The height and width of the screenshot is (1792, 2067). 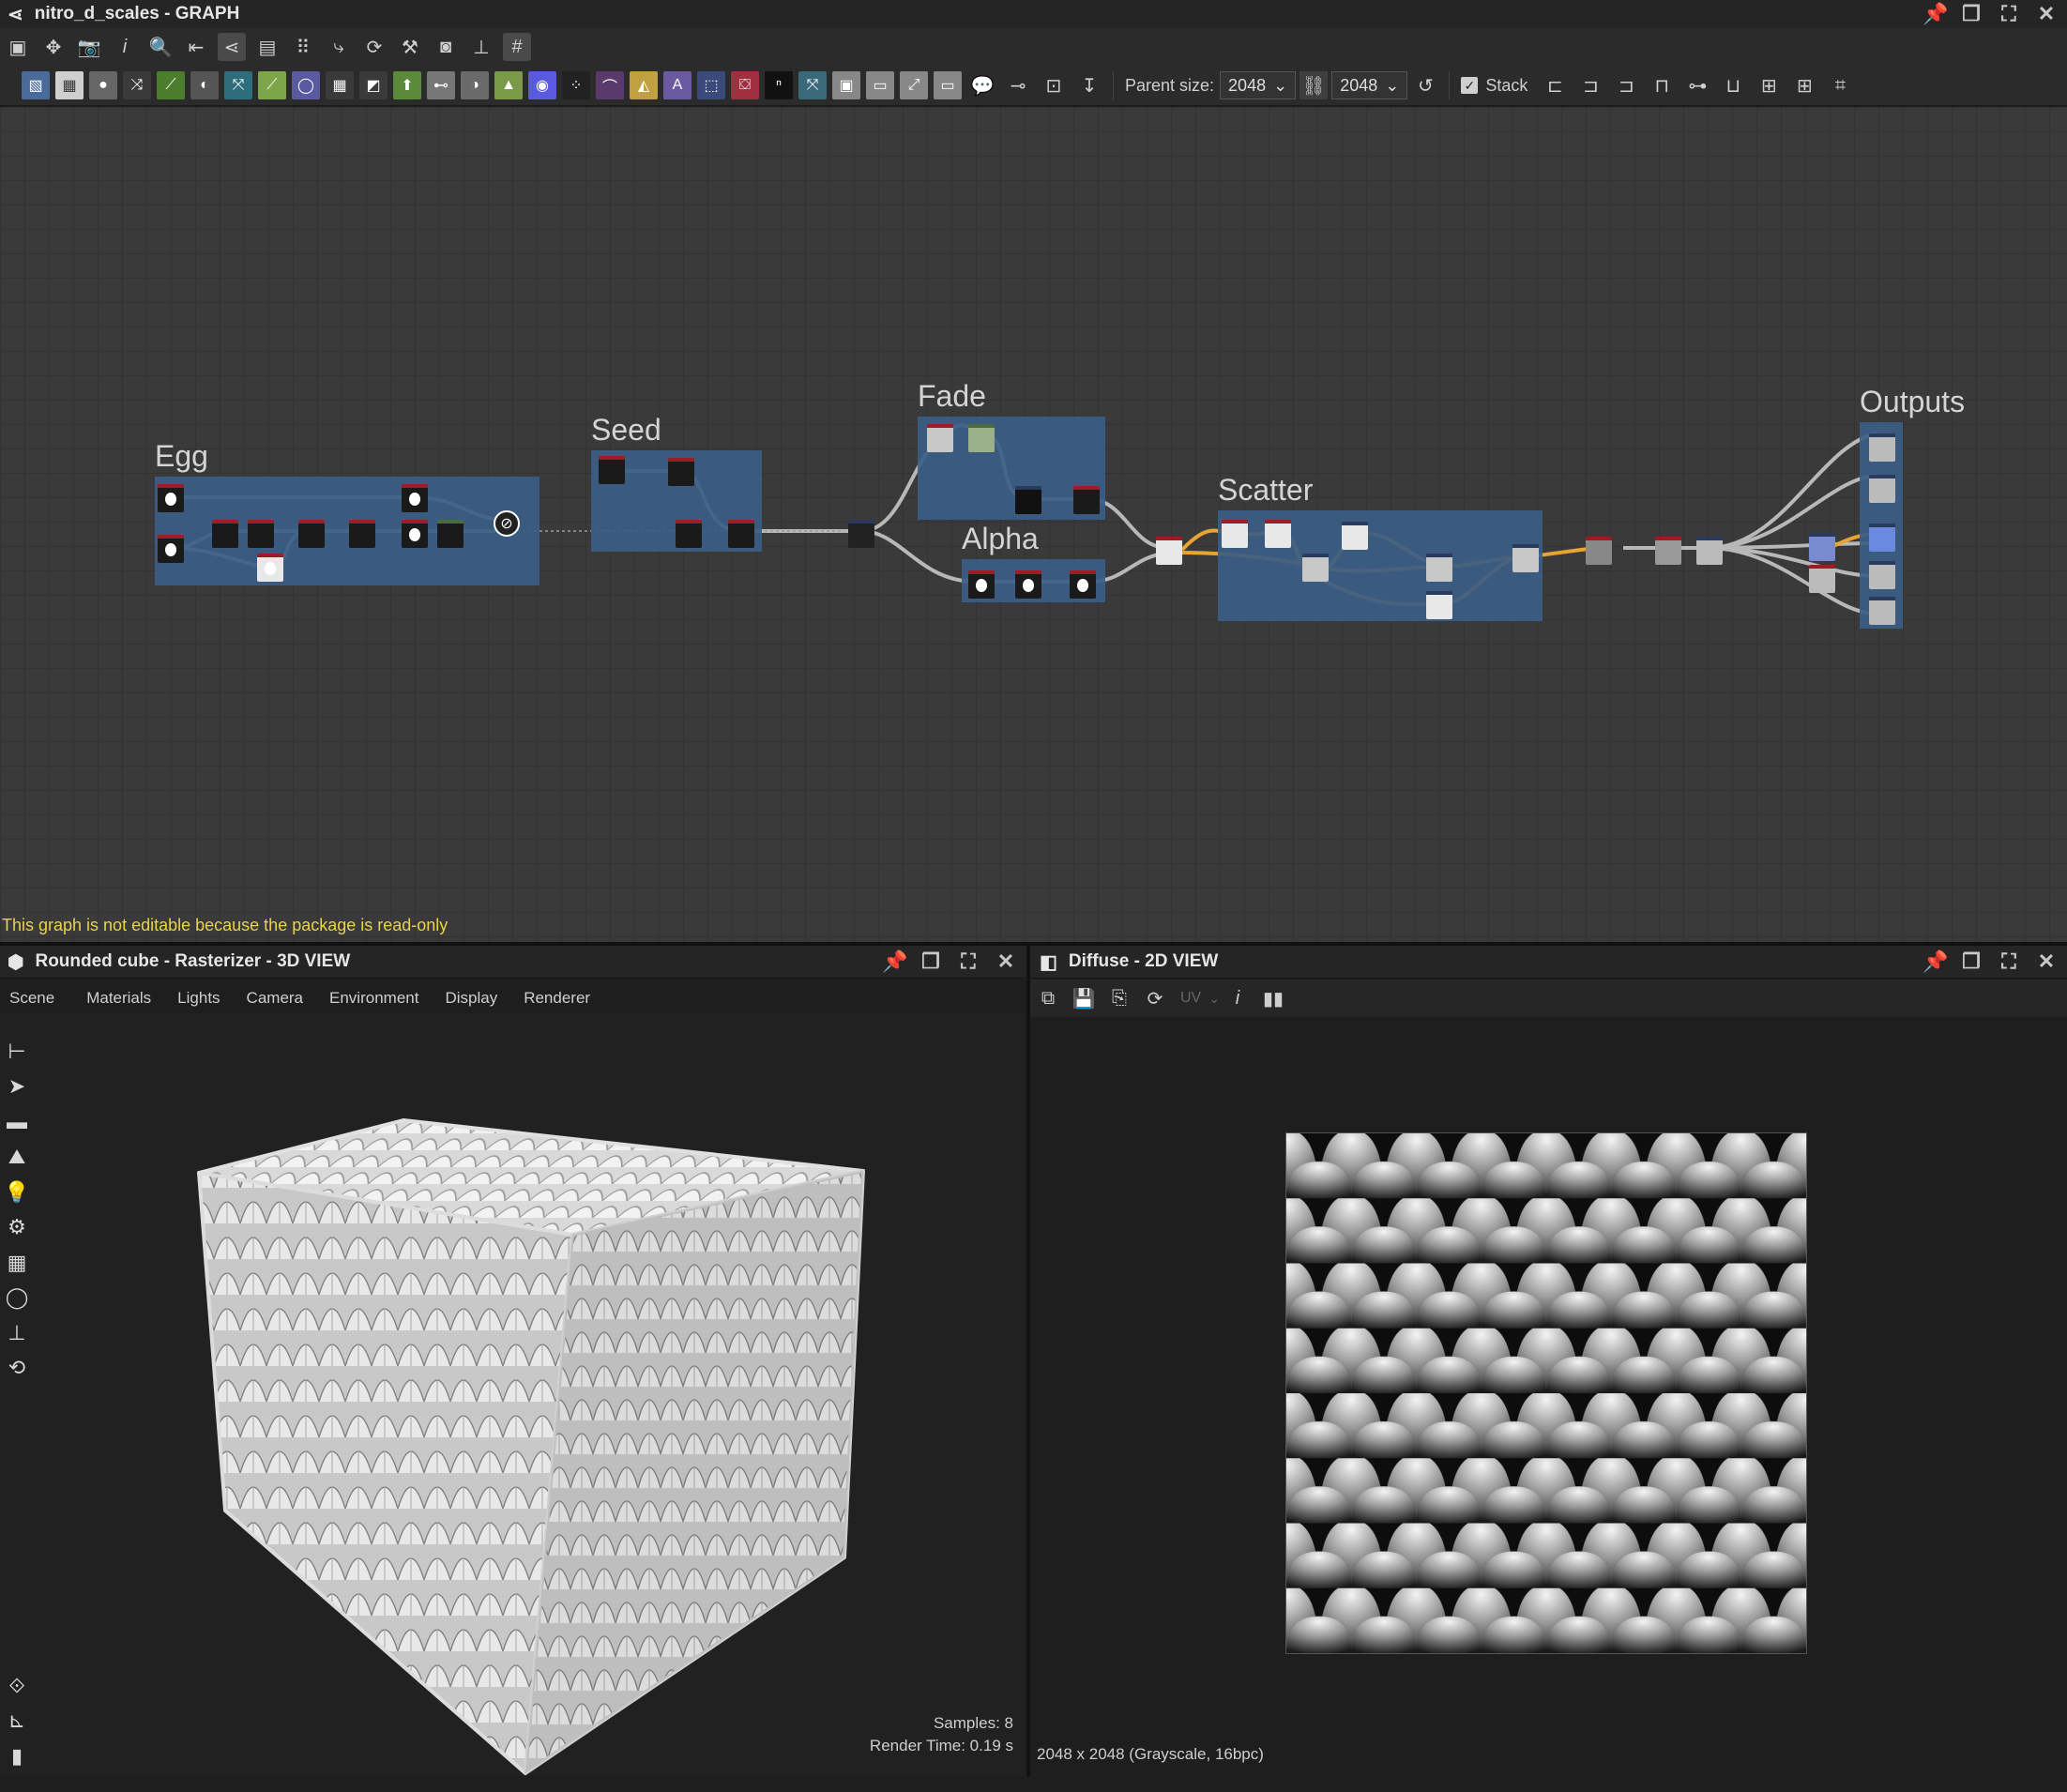 What do you see at coordinates (1769, 85) in the screenshot?
I see `distribute-h-icon: ⊞` at bounding box center [1769, 85].